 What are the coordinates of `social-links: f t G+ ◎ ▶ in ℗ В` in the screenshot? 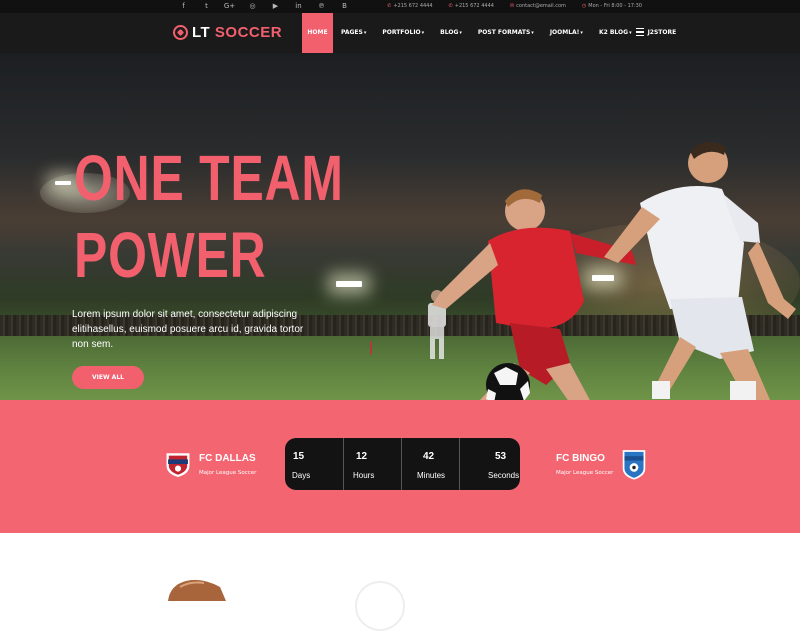 It's located at (264, 6).